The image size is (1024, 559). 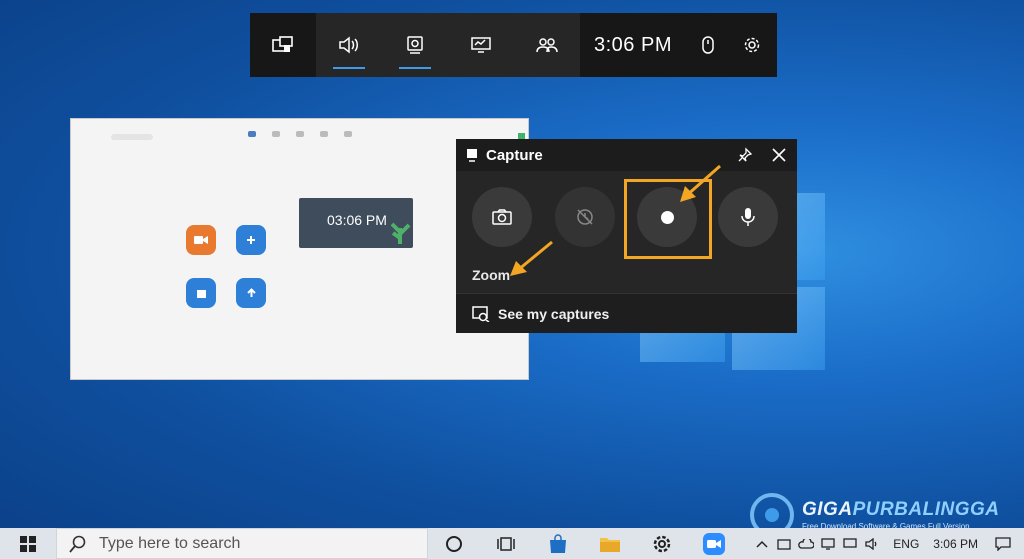 What do you see at coordinates (633, 44) in the screenshot?
I see `game-bar-clock: 3:06 PM` at bounding box center [633, 44].